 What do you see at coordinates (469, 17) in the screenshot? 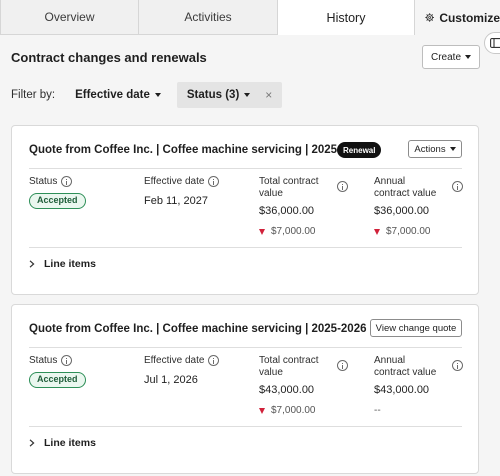
I see `customize-label: Customize` at bounding box center [469, 17].